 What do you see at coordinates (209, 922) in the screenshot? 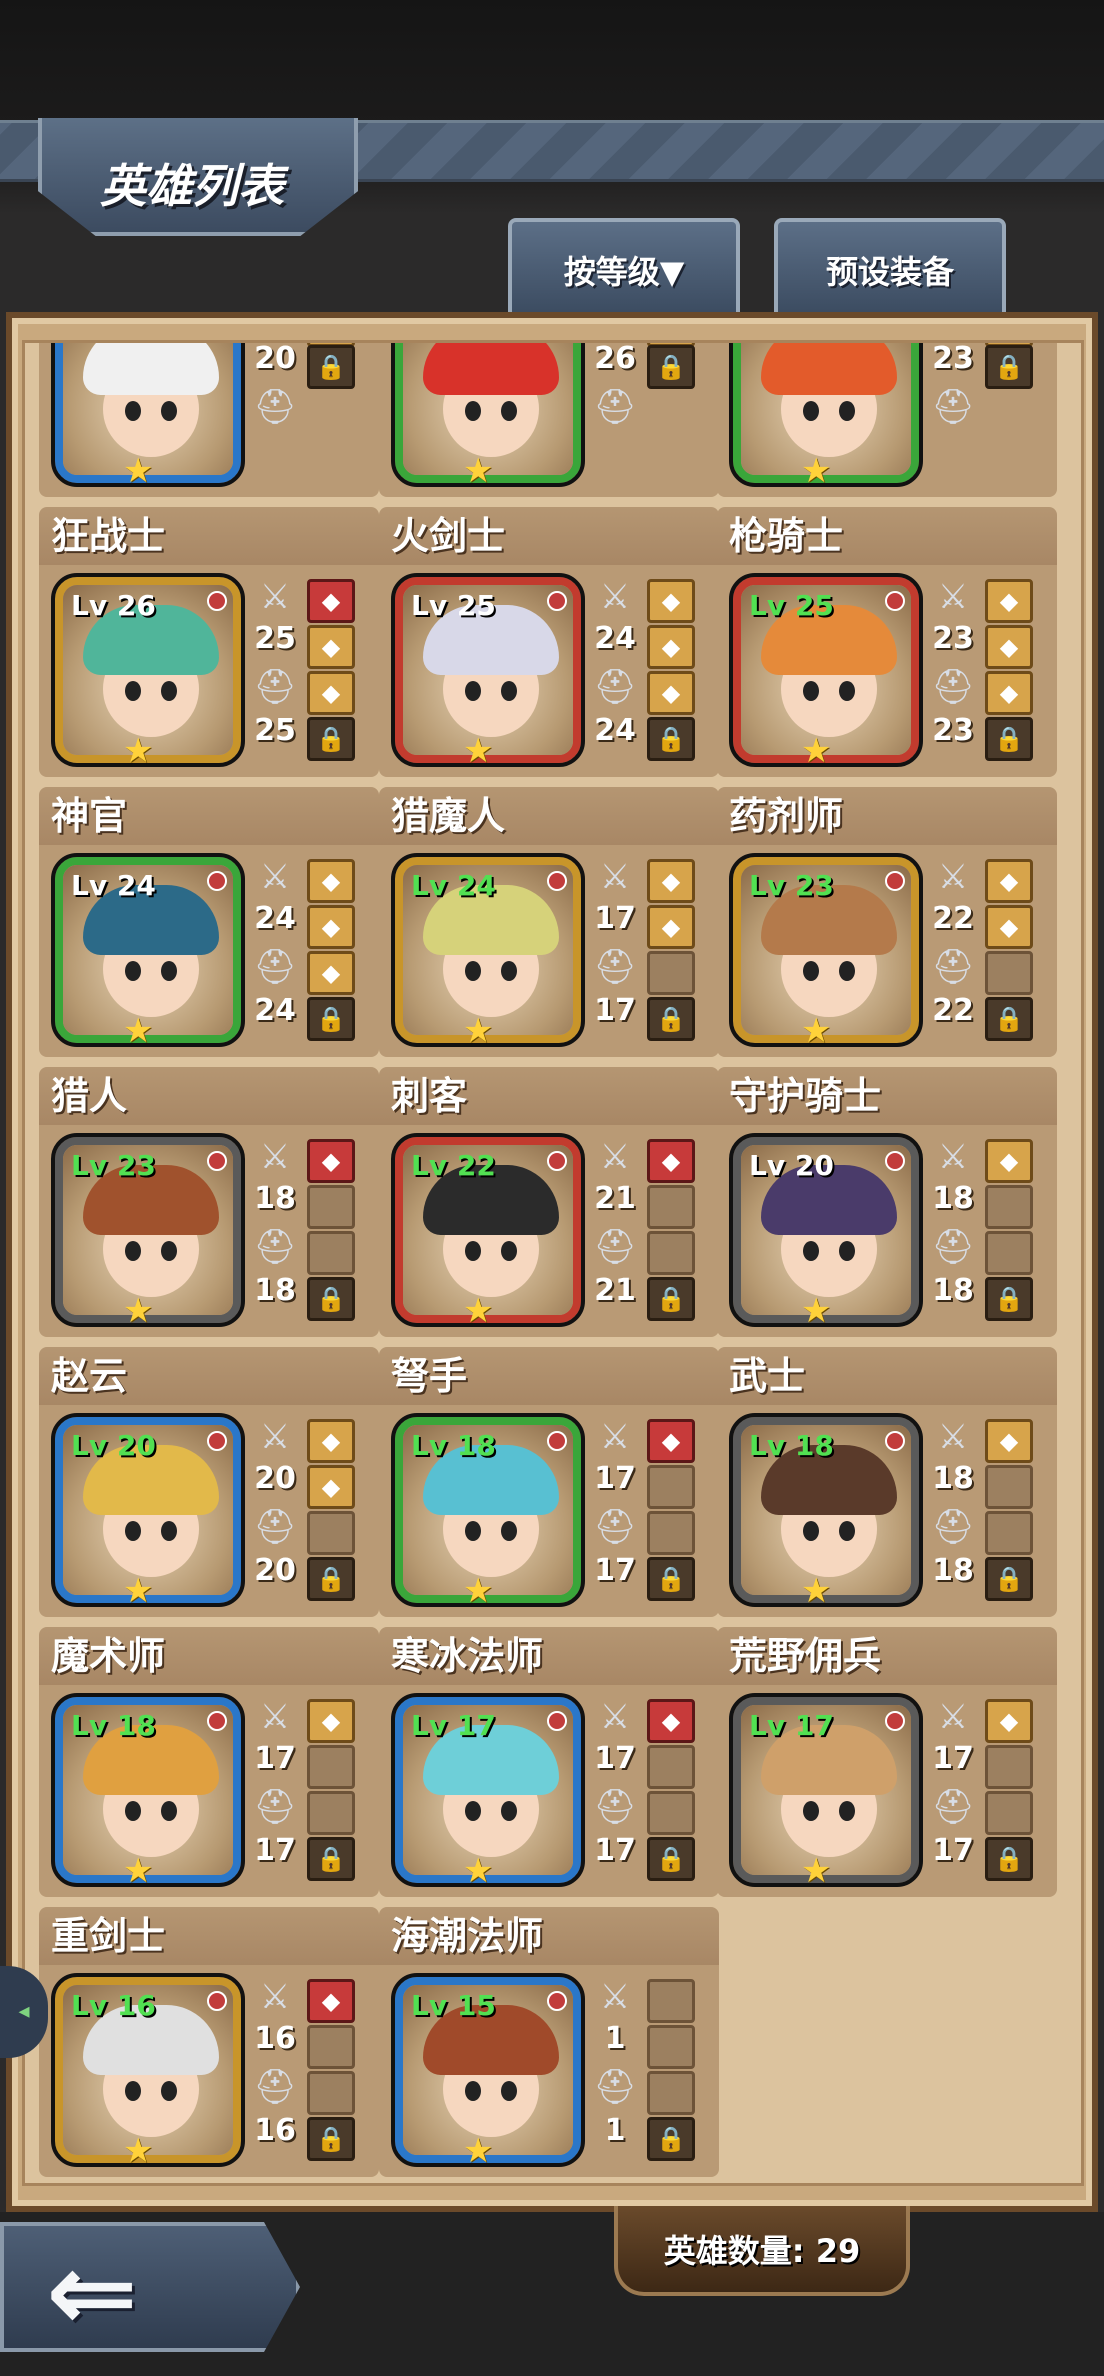
I see `hero-card: 神官 Lv 24 ★ ⚔ 24 ⛑ 24 ◆ ◆ ◆ 🔒` at bounding box center [209, 922].